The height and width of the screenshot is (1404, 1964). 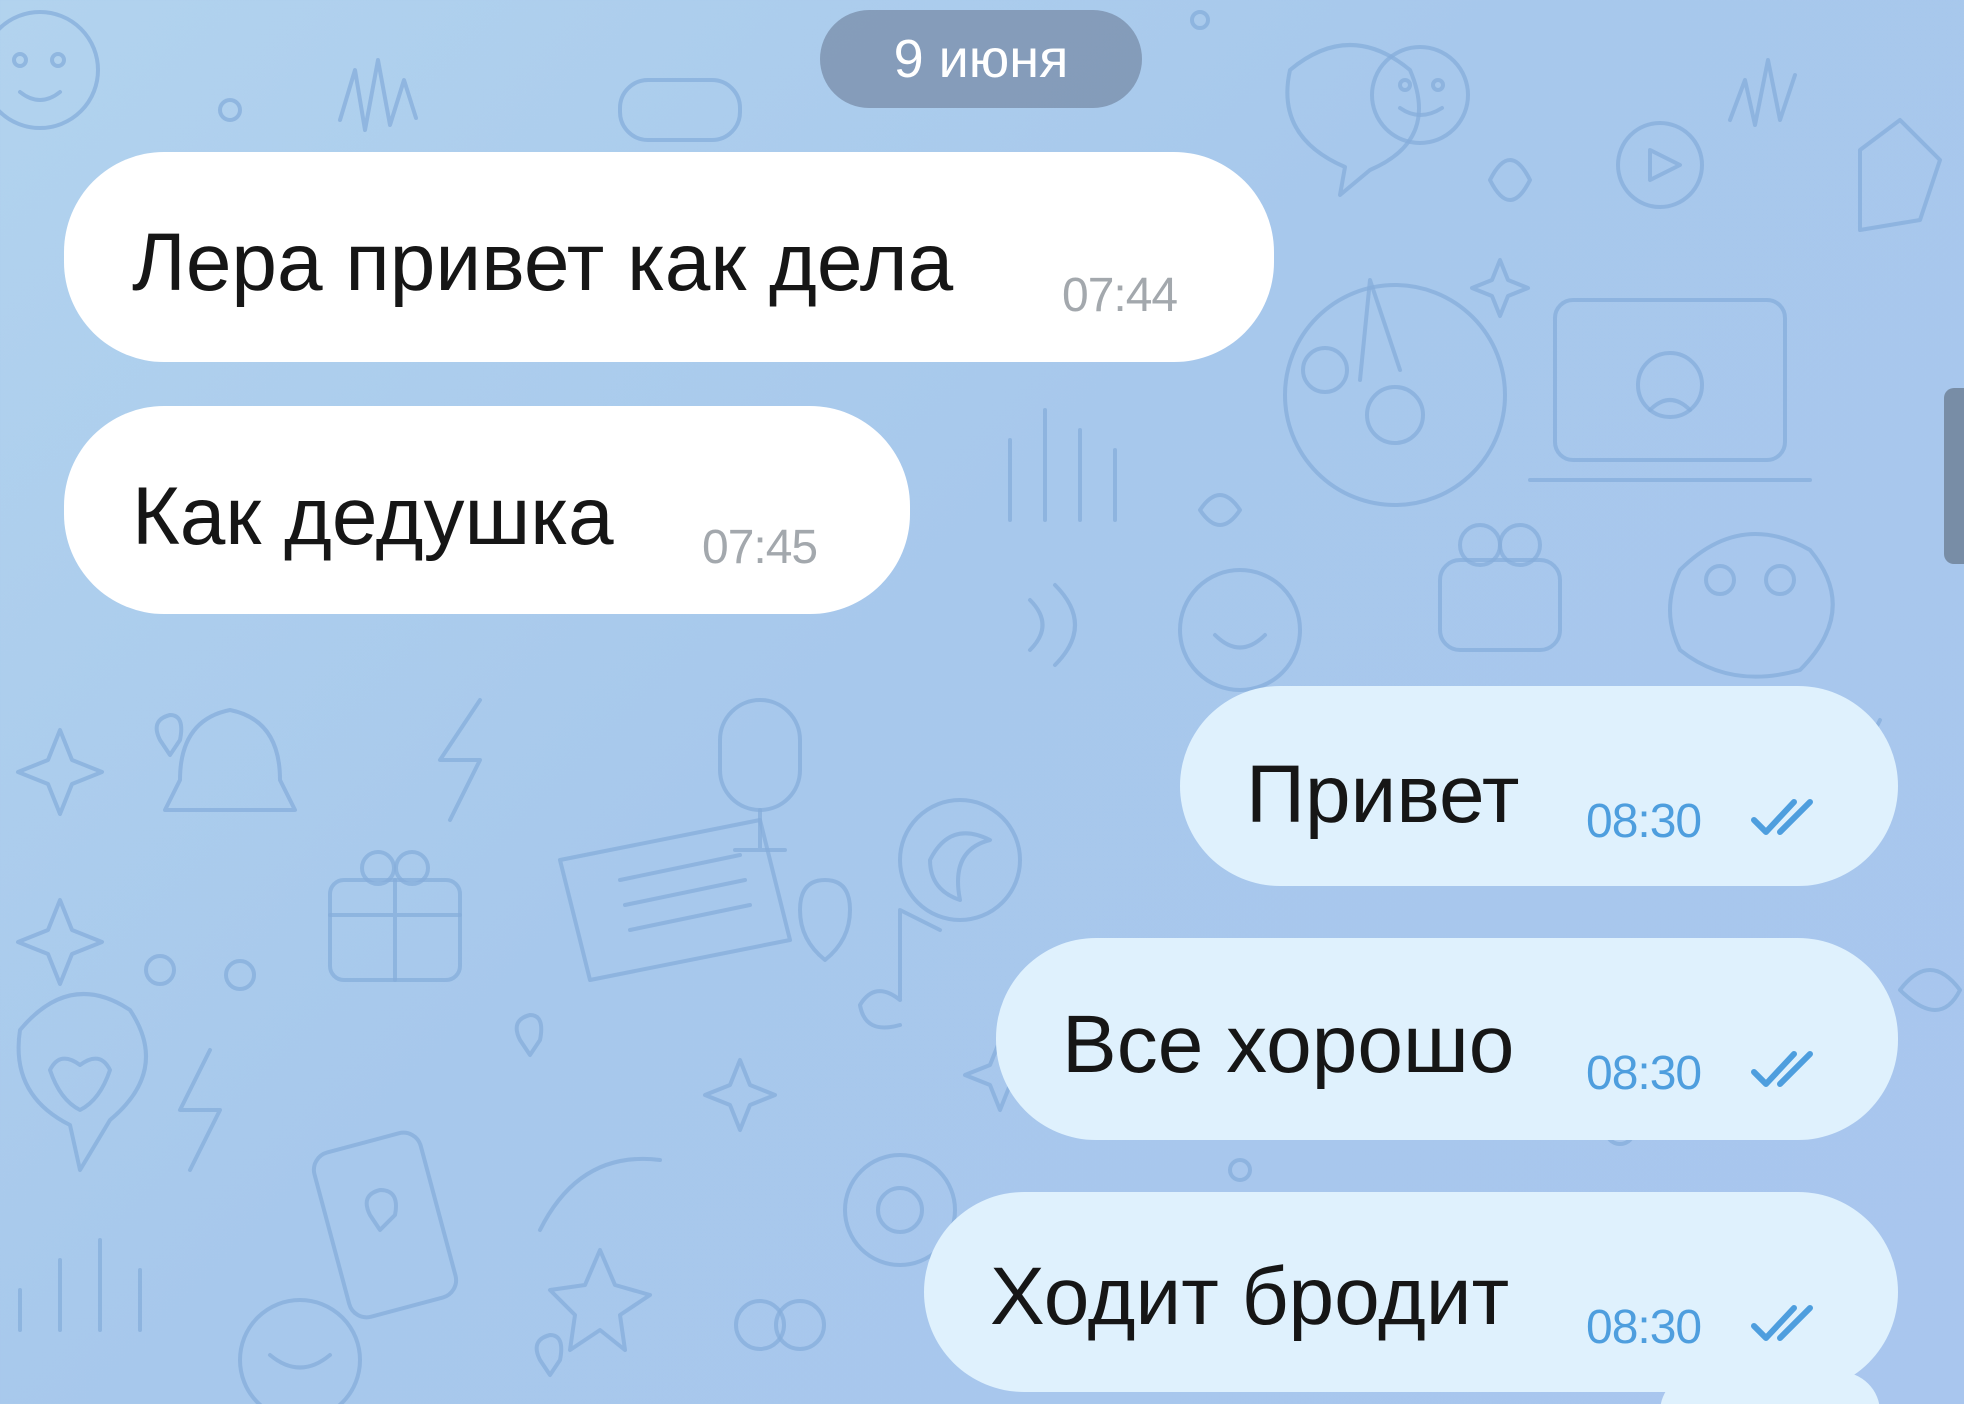 I want to click on message-text: Все хорошо, so click(x=1288, y=1044).